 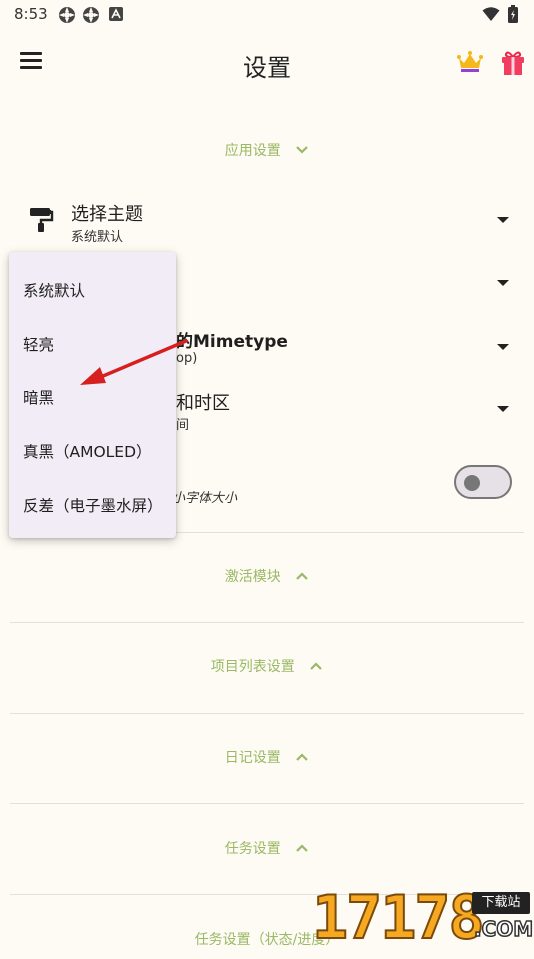 I want to click on theme-option-system: 系统默认, so click(x=54, y=290).